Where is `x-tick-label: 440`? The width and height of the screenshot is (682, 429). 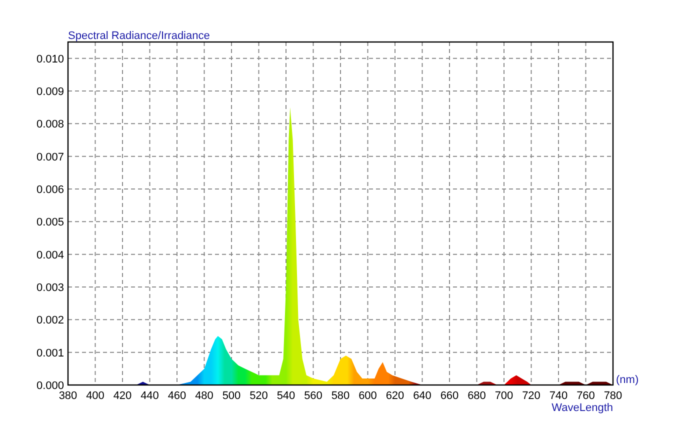
x-tick-label: 440 is located at coordinates (149, 396).